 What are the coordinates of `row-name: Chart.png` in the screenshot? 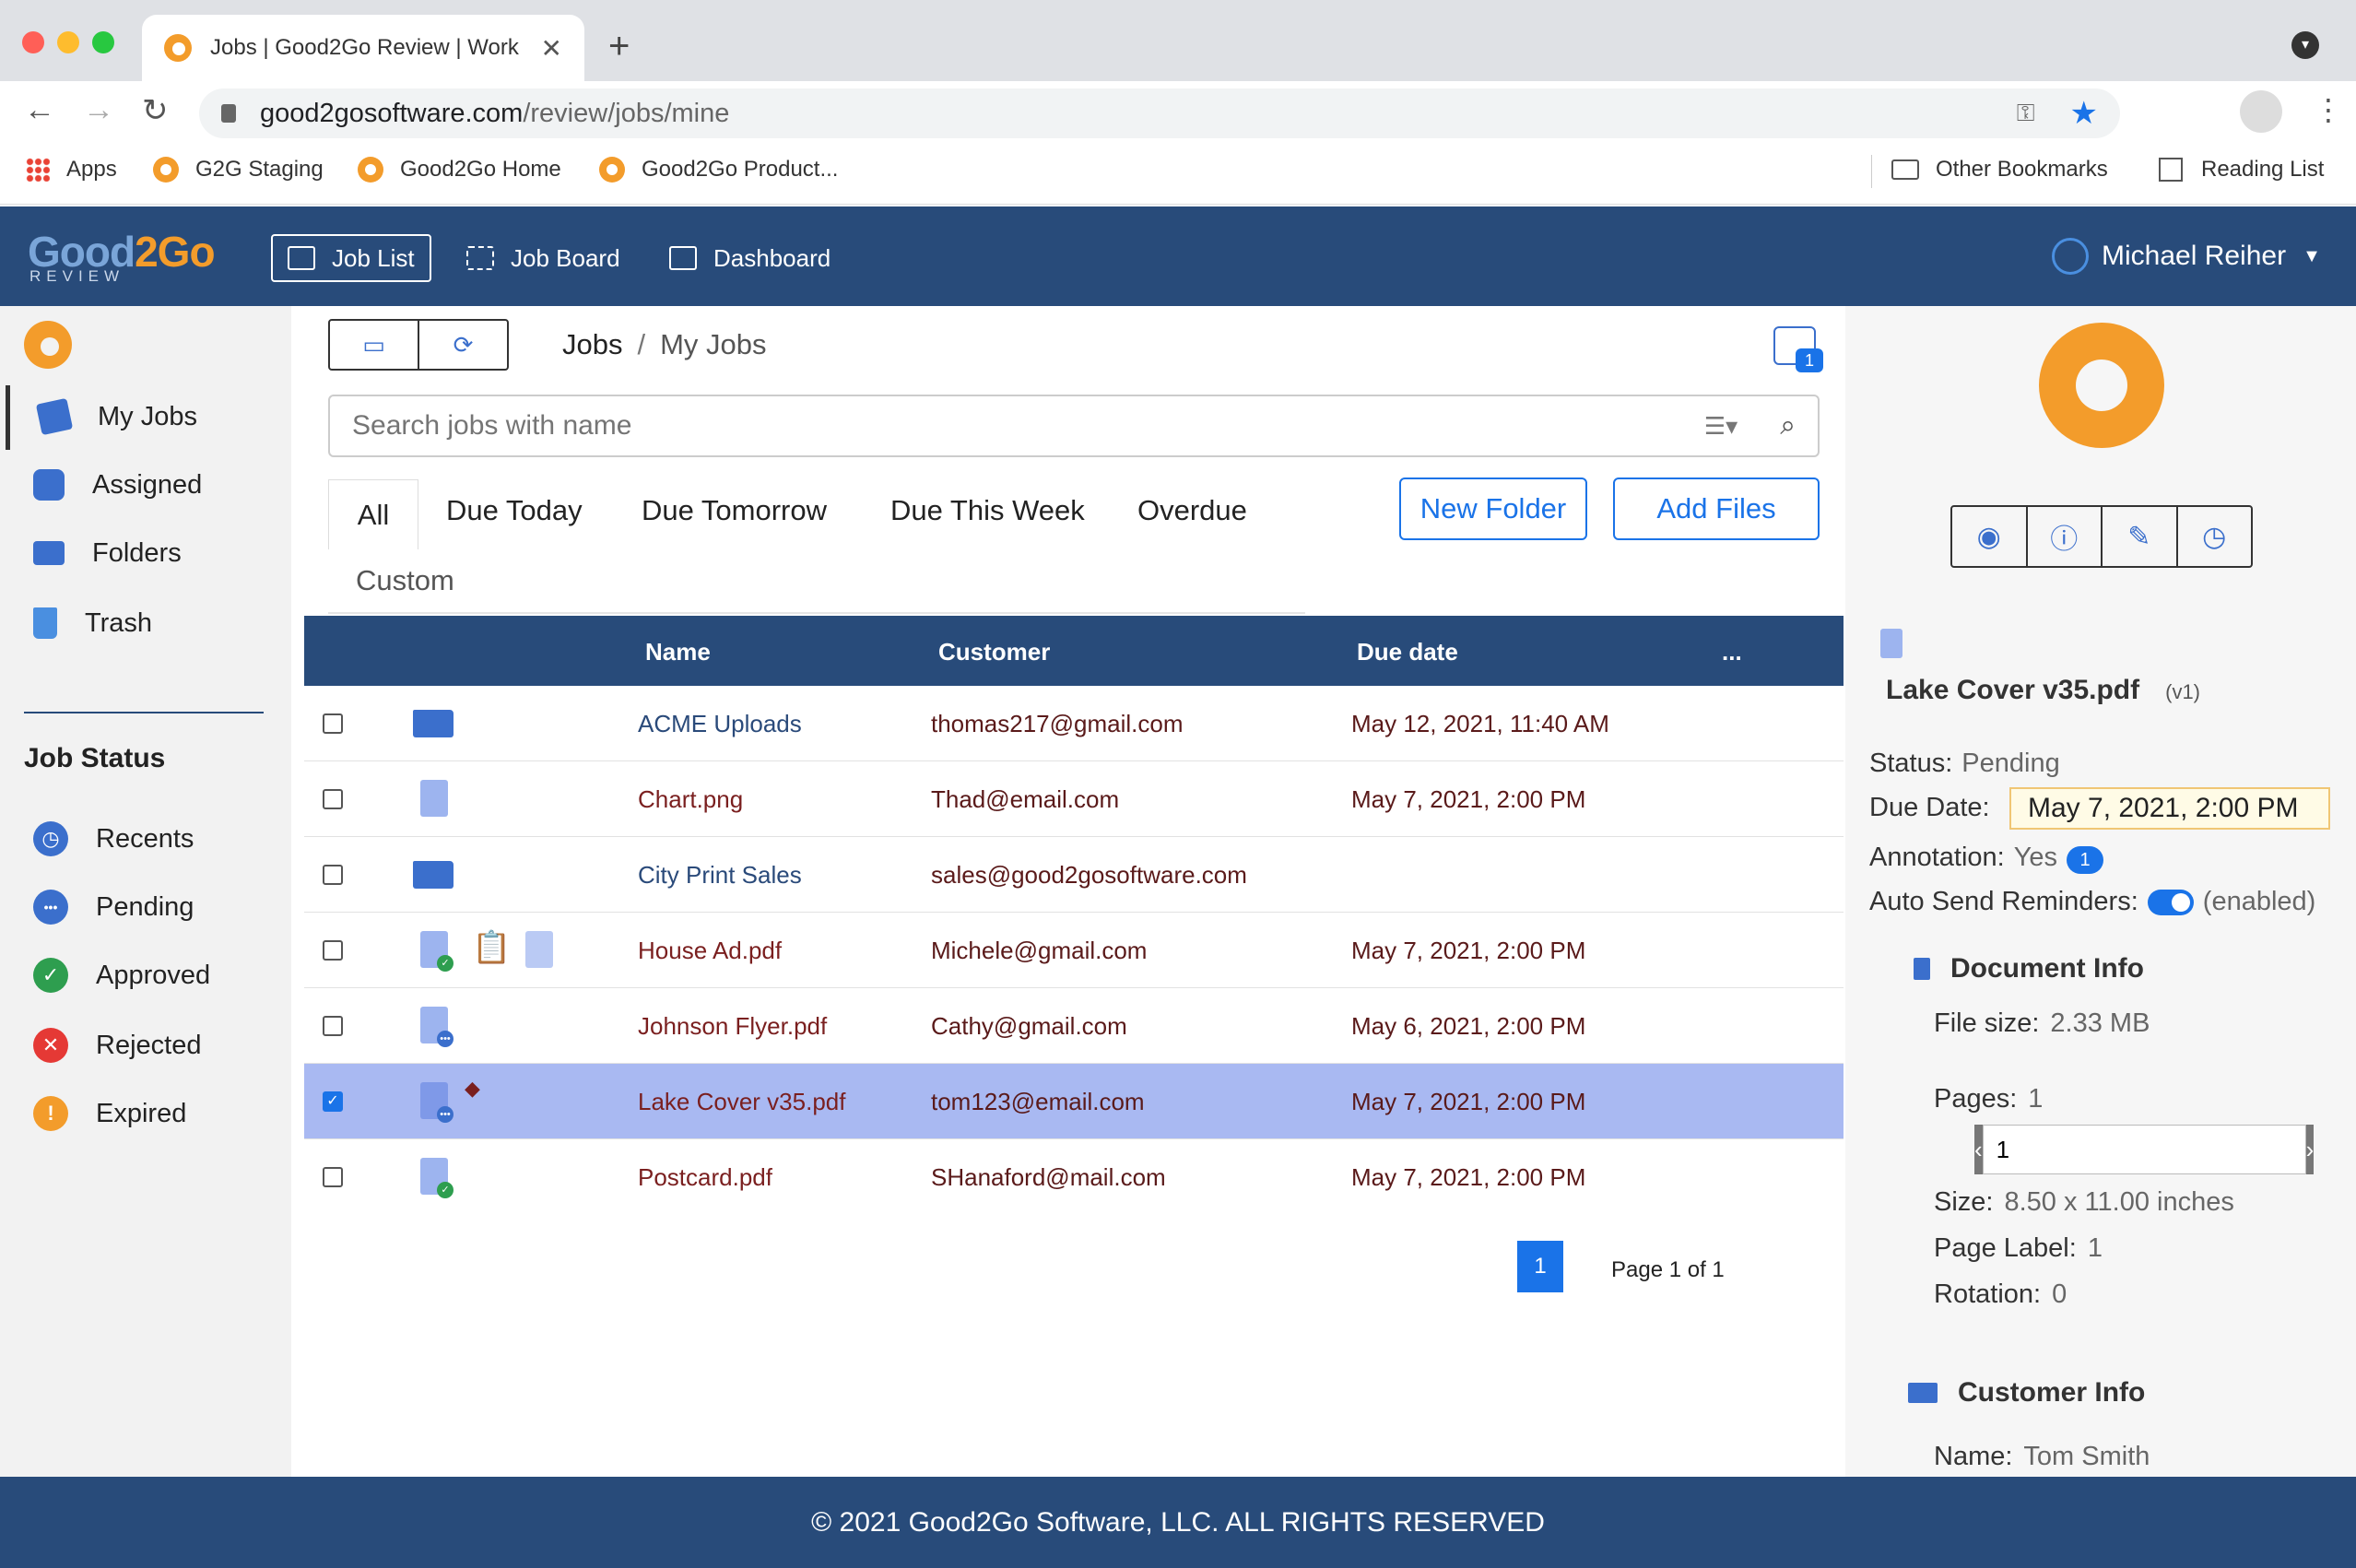 It's located at (690, 800).